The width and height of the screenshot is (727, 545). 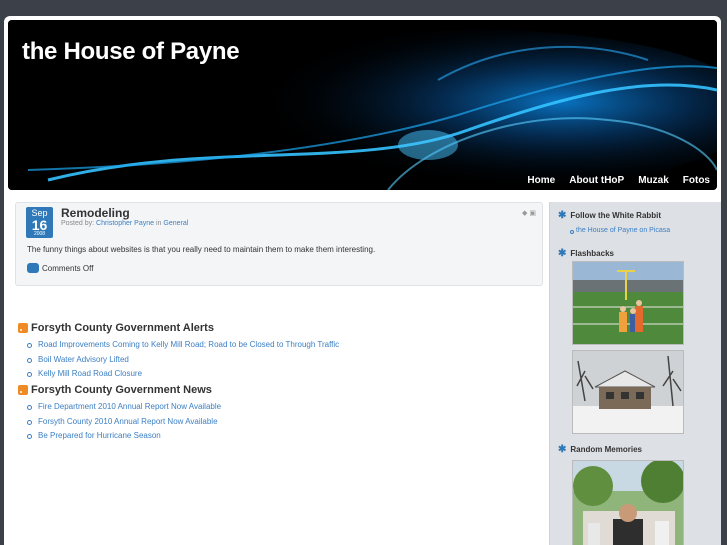 I want to click on random-memory-photo, so click(x=628, y=502).